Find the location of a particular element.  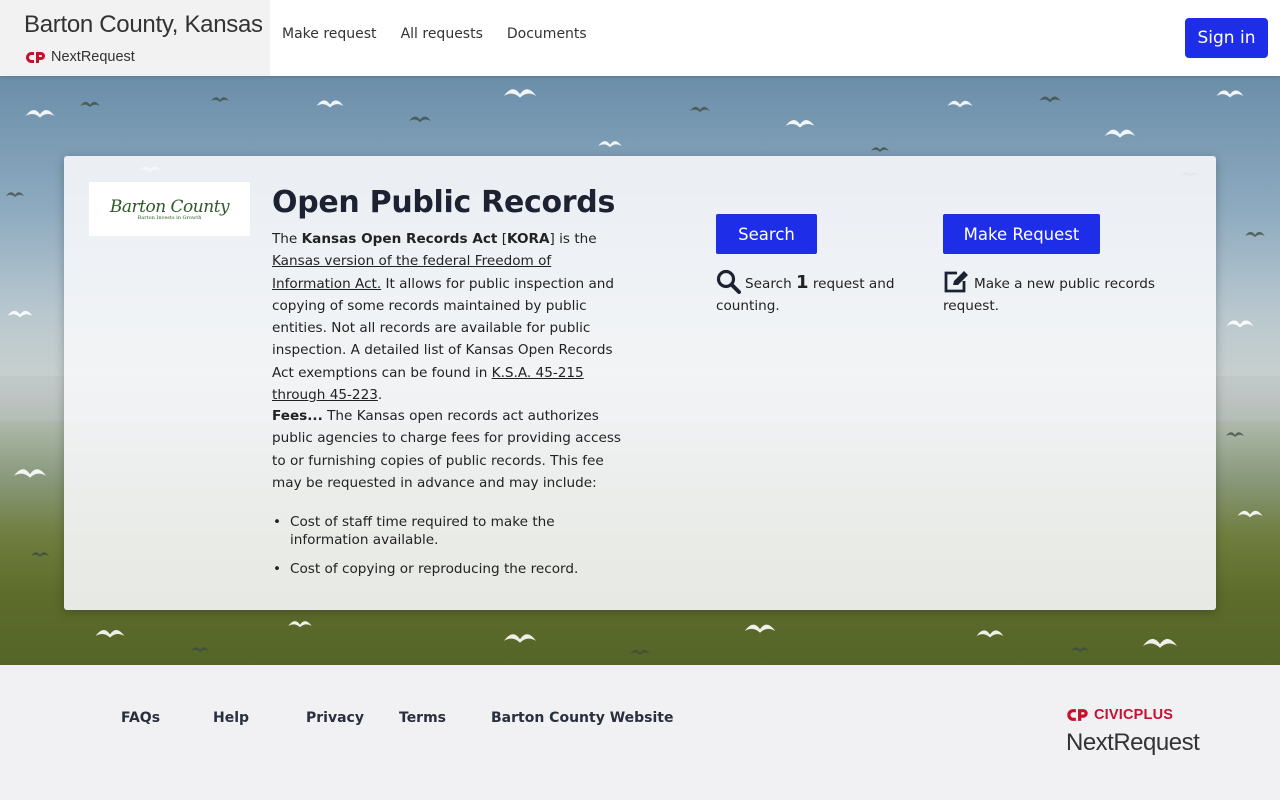

civicplus-logo: CIVICPLUS is located at coordinates (1119, 715).